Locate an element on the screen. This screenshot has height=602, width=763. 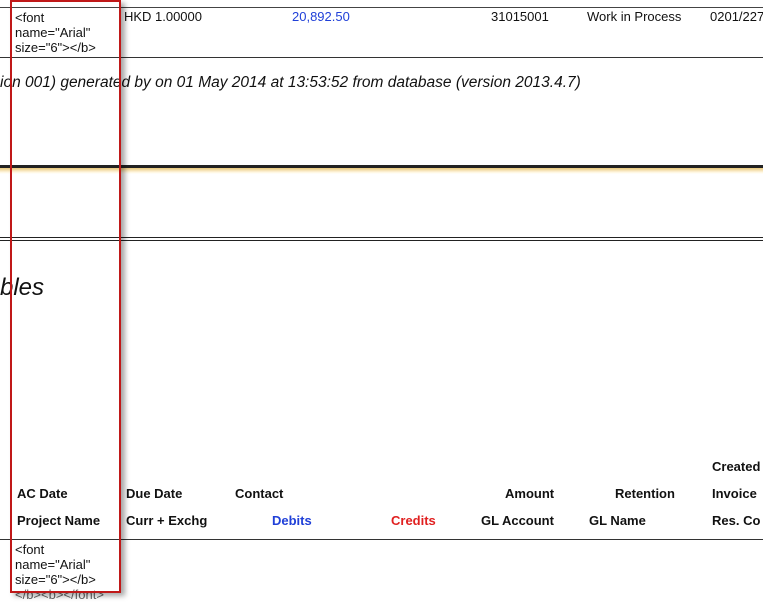
account-code: 31015001 is located at coordinates (520, 16).